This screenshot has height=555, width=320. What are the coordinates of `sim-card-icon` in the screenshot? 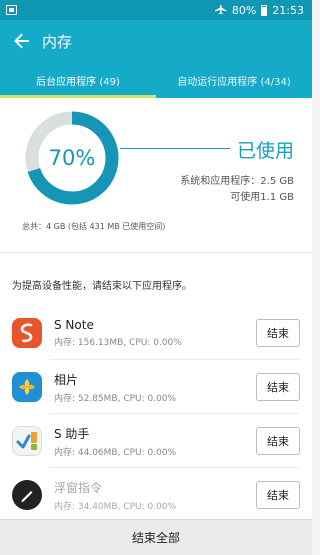 It's located at (11, 10).